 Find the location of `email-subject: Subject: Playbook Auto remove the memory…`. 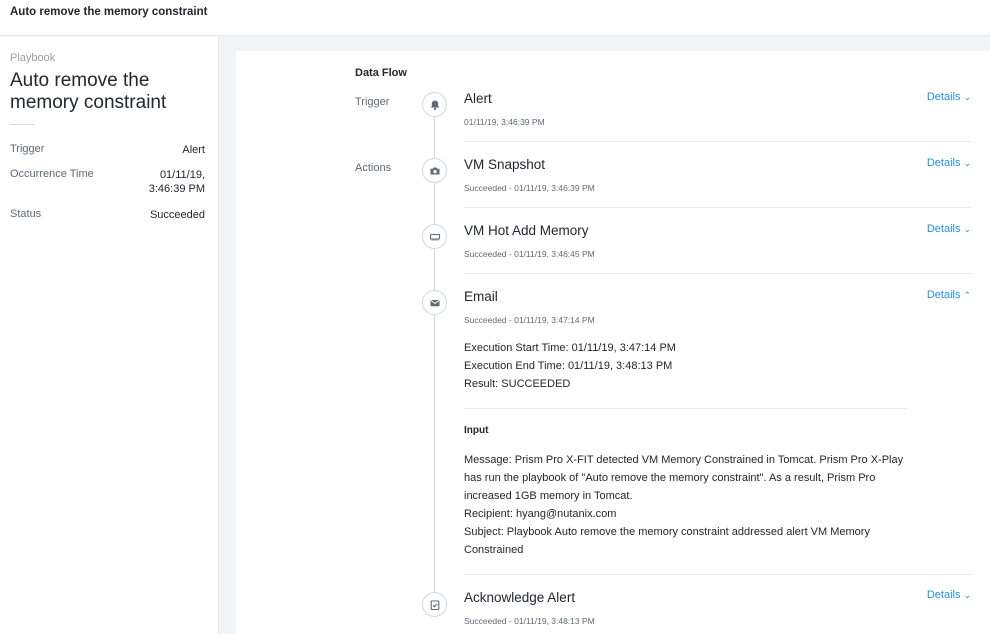

email-subject: Subject: Playbook Auto remove the memory… is located at coordinates (667, 541).